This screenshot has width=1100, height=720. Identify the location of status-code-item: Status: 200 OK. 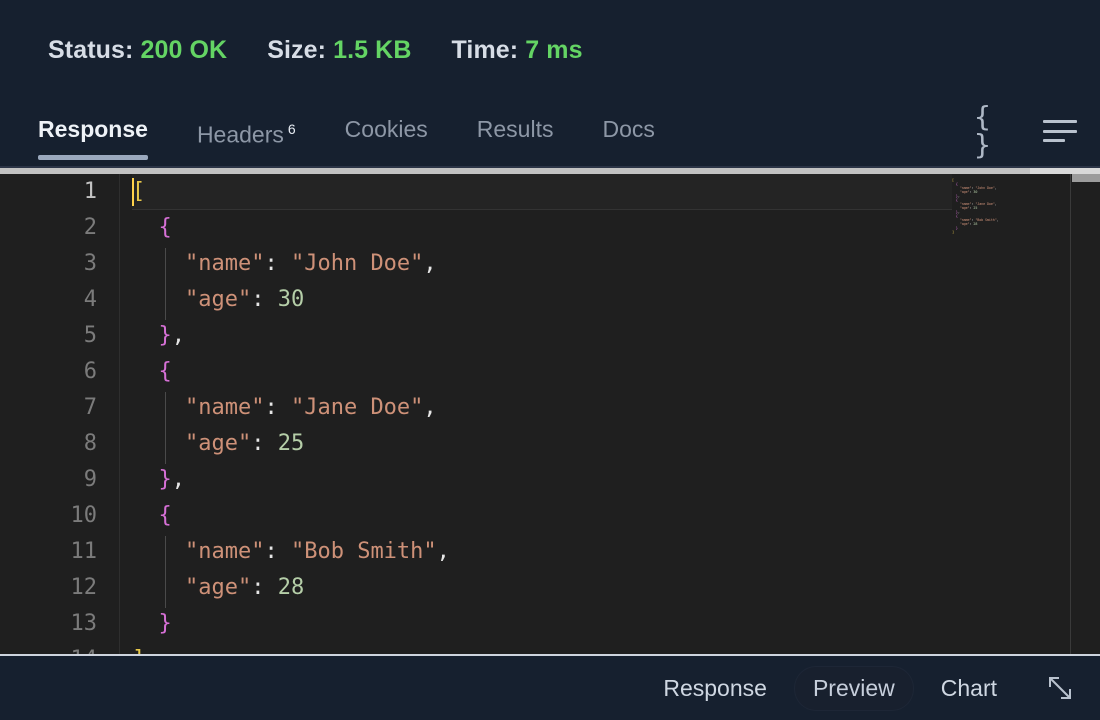
(137, 50).